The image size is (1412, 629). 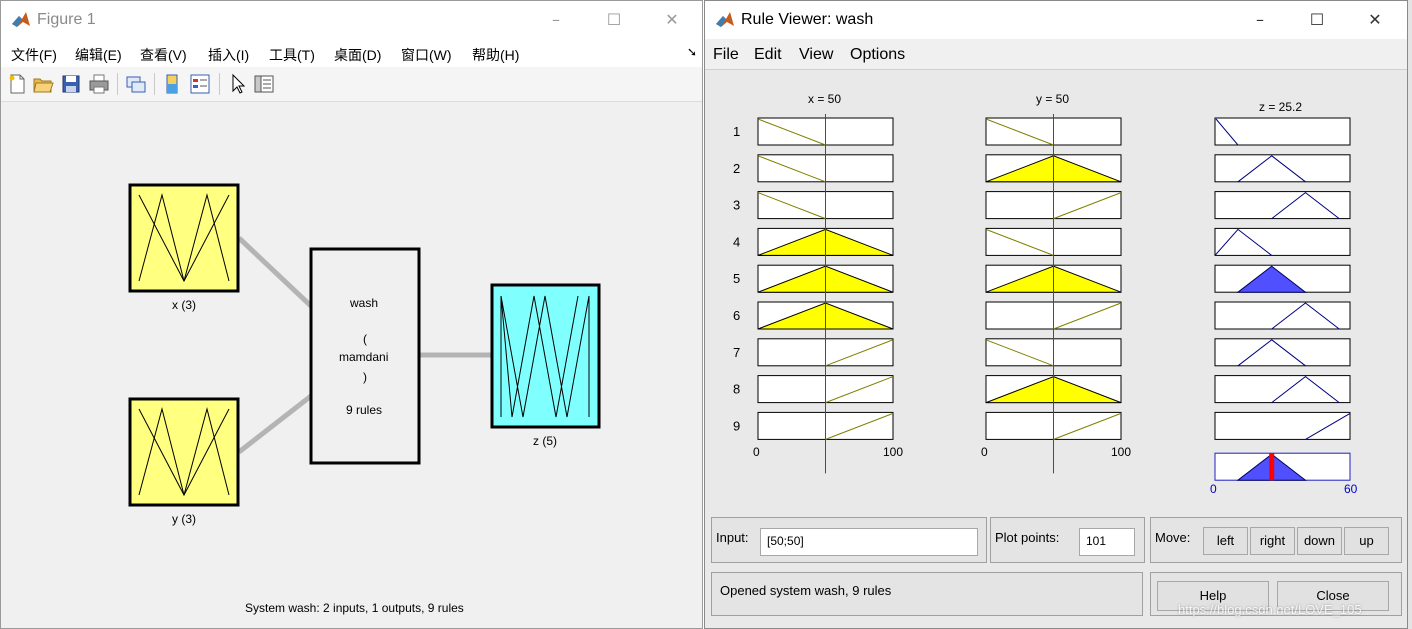 I want to click on rule-number: 2, so click(x=736, y=168).